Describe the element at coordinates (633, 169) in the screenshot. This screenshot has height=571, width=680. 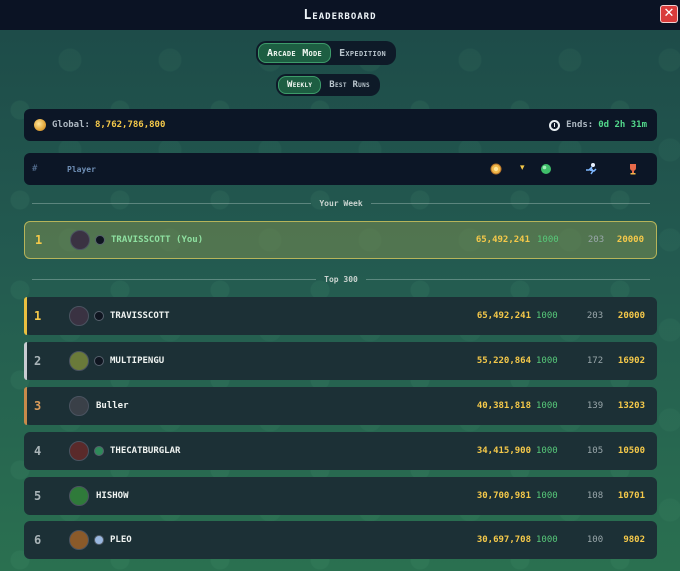
I see `trophy-icon` at that location.